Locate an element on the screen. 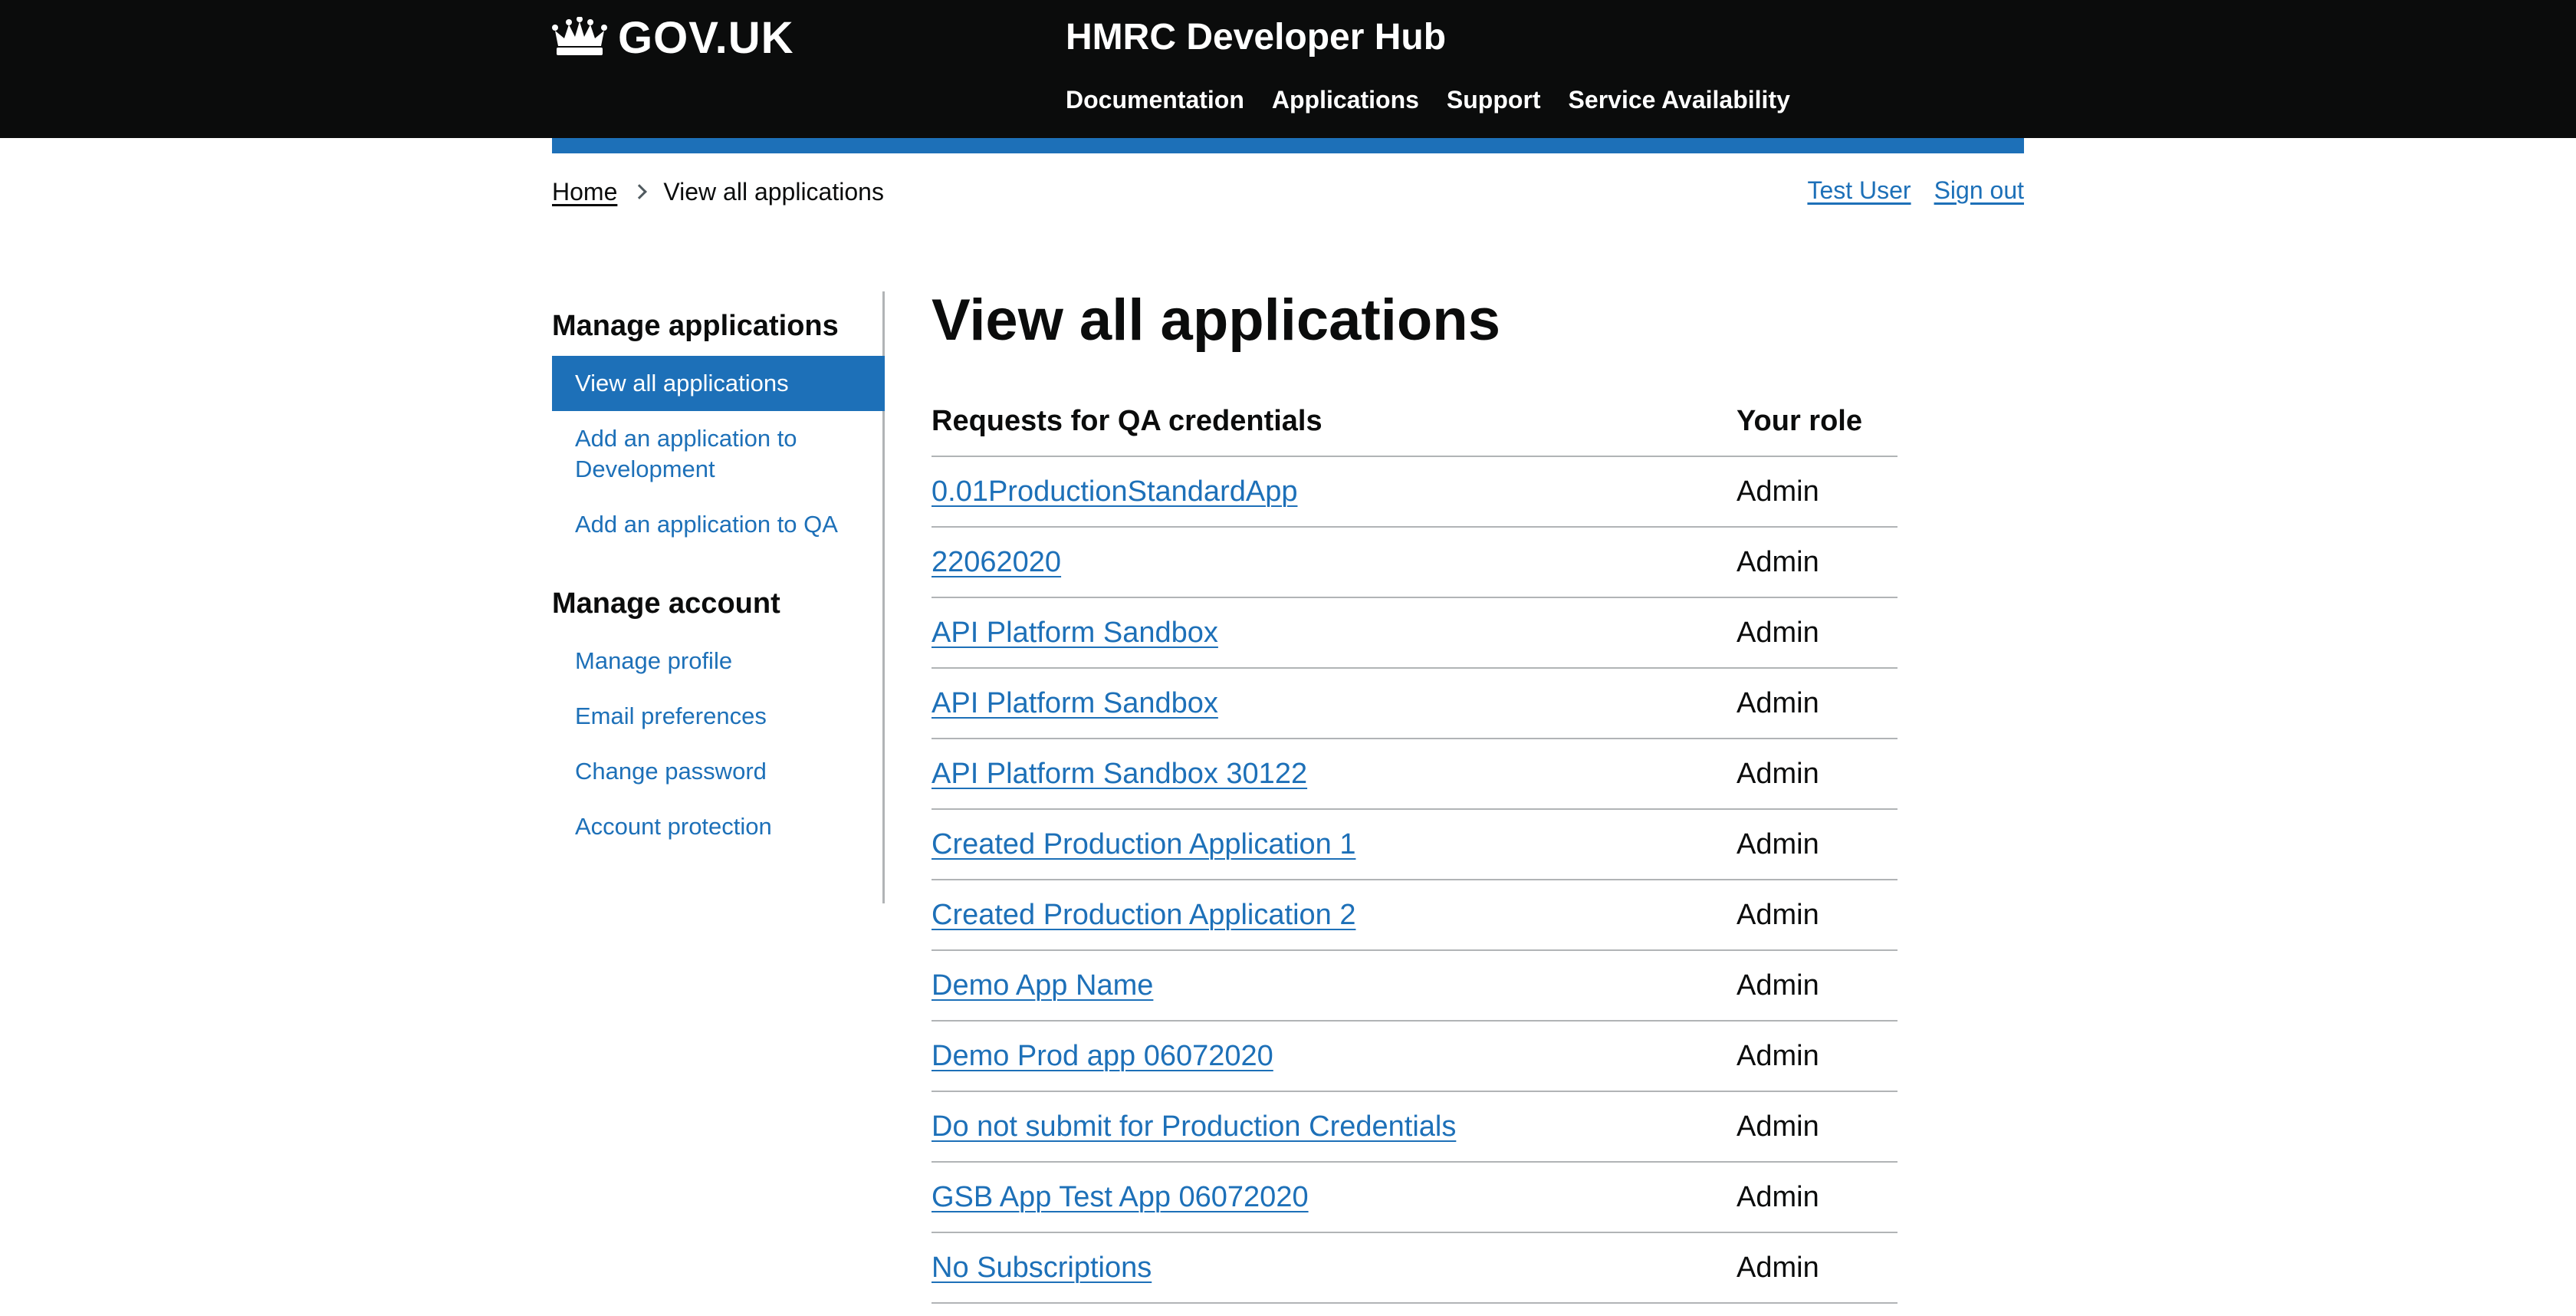 The image size is (2576, 1316). table-row: 22062020 Admin is located at coordinates (1415, 562).